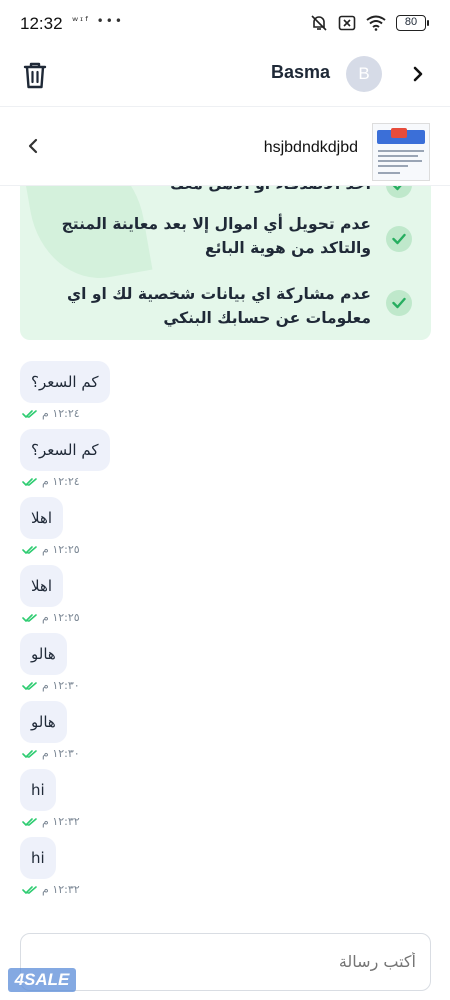  Describe the element at coordinates (225, 146) in the screenshot. I see `product-bar: hsjbdndkdjbd` at that location.